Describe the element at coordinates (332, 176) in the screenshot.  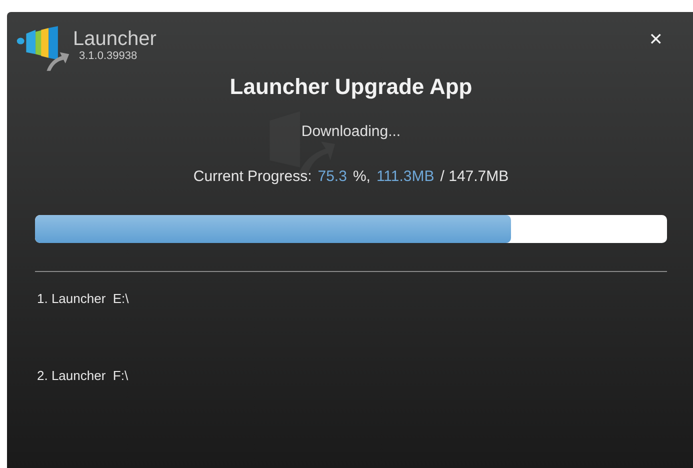
I see `progress-value: 75.3` at that location.